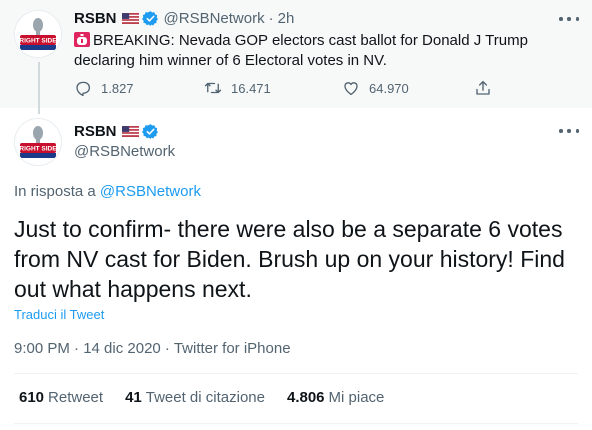 Image resolution: width=592 pixels, height=430 pixels. What do you see at coordinates (351, 89) in the screenshot?
I see `heart-icon` at bounding box center [351, 89].